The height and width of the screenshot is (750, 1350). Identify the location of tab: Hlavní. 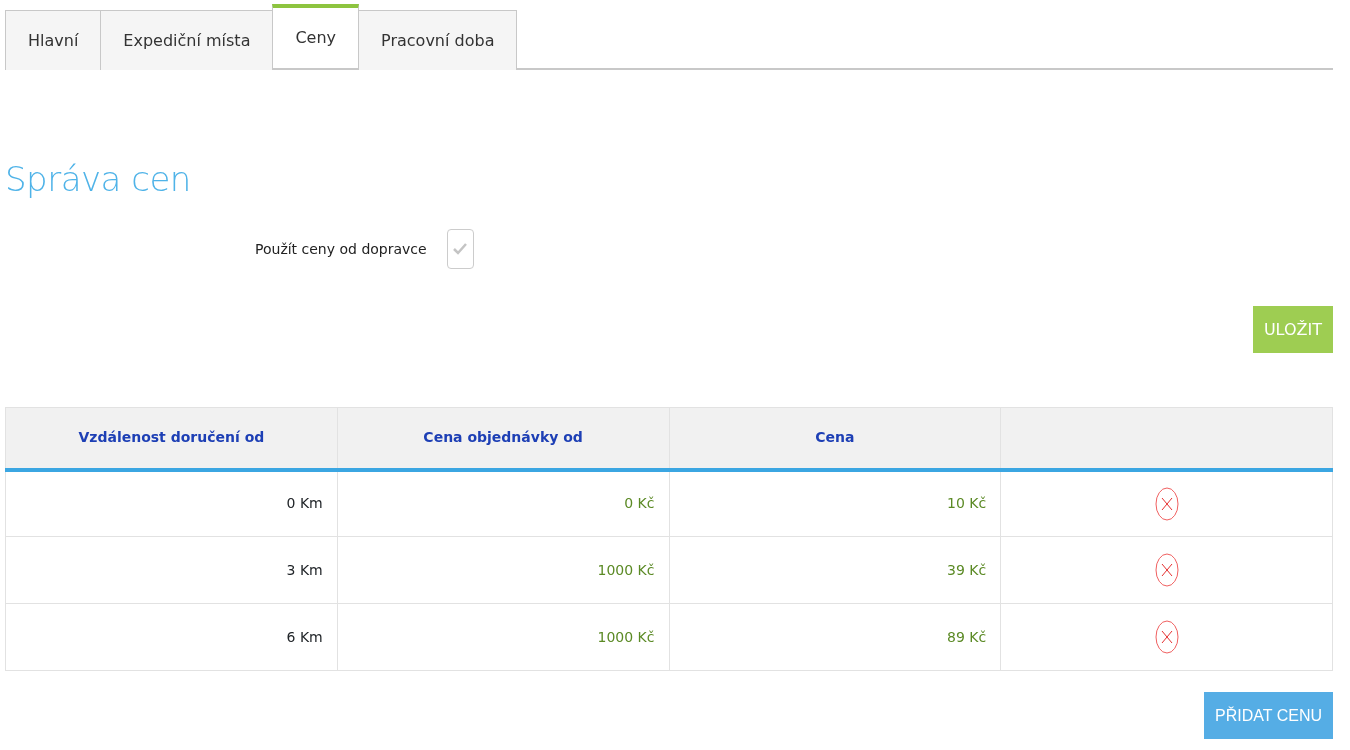
(53, 40).